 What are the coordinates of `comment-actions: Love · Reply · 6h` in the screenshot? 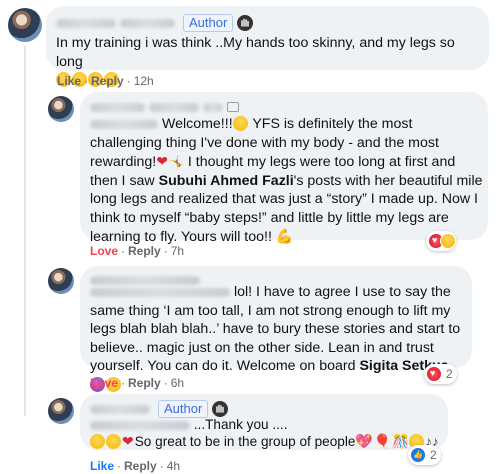 It's located at (137, 383).